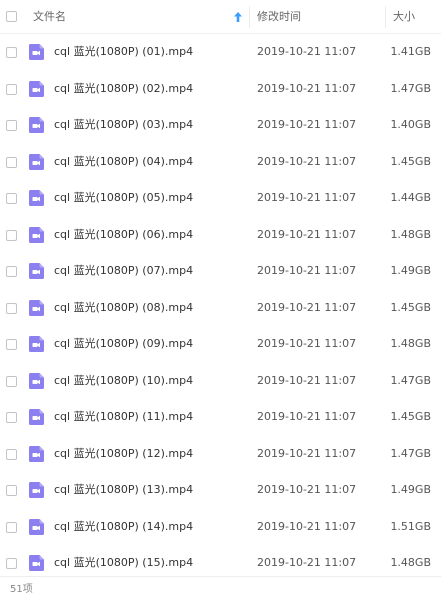 The height and width of the screenshot is (600, 441). What do you see at coordinates (123, 344) in the screenshot?
I see `file-name-link: cql 蓝光(1080P) (09).mp4` at bounding box center [123, 344].